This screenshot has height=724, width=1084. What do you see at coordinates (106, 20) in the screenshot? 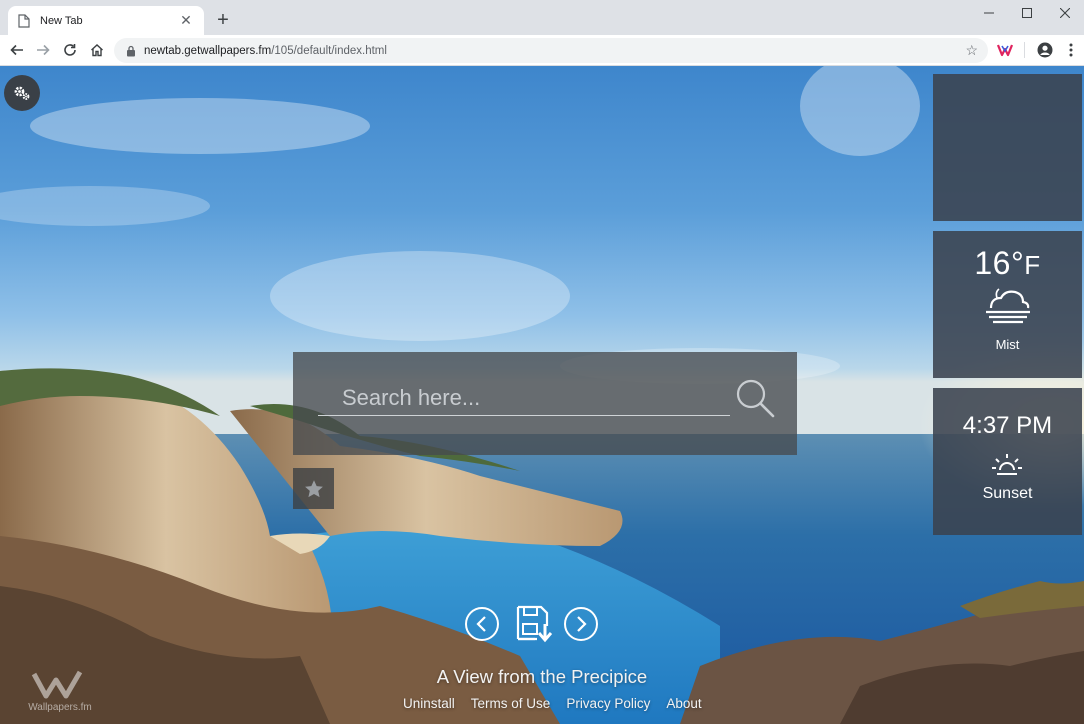
I see `tab-new-tab: New Tab ✕` at bounding box center [106, 20].